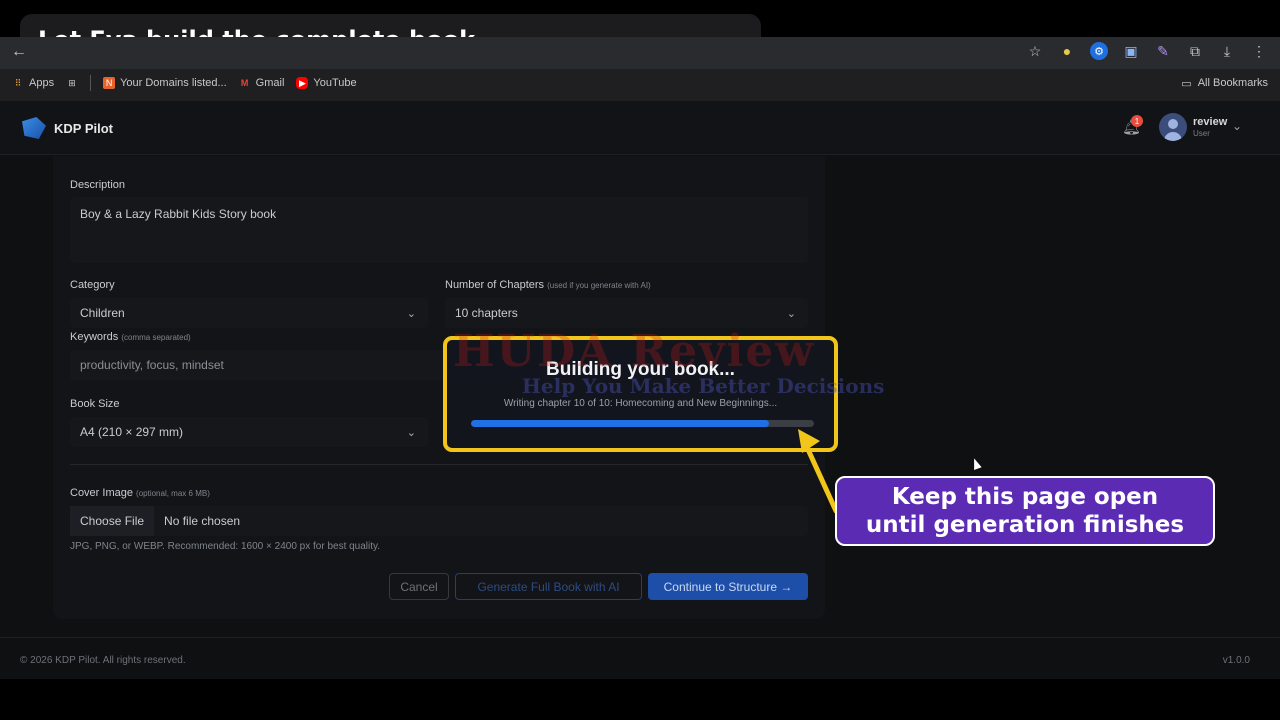  What do you see at coordinates (634, 351) in the screenshot?
I see `watermark-logo: HUDA Review` at bounding box center [634, 351].